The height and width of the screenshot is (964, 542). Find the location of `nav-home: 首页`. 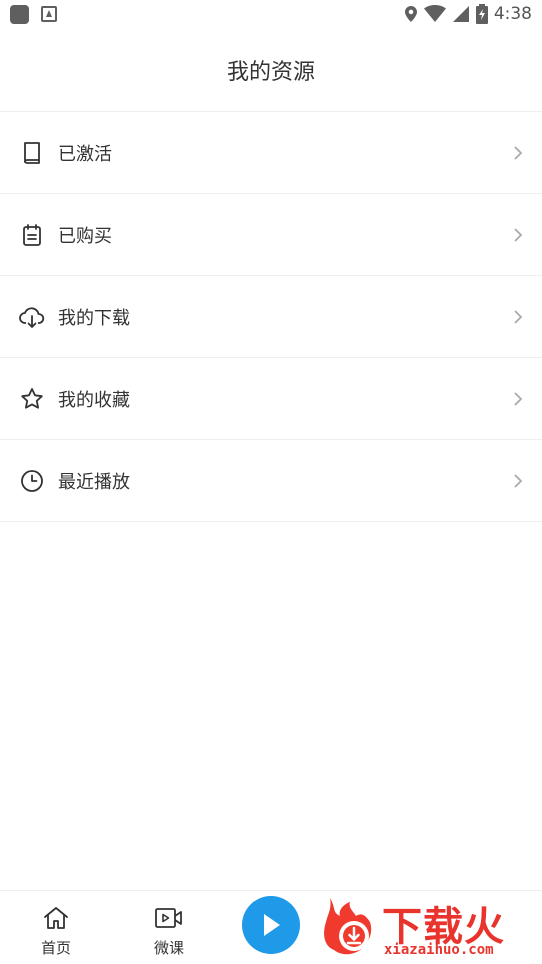

nav-home: 首页 is located at coordinates (56, 933).